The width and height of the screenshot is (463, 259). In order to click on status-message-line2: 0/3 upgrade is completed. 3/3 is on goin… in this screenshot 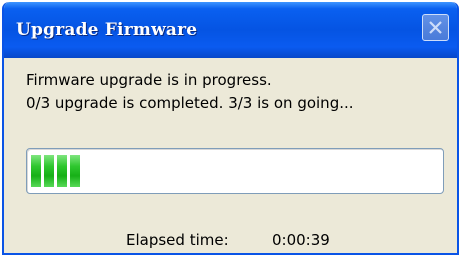, I will do `click(190, 103)`.